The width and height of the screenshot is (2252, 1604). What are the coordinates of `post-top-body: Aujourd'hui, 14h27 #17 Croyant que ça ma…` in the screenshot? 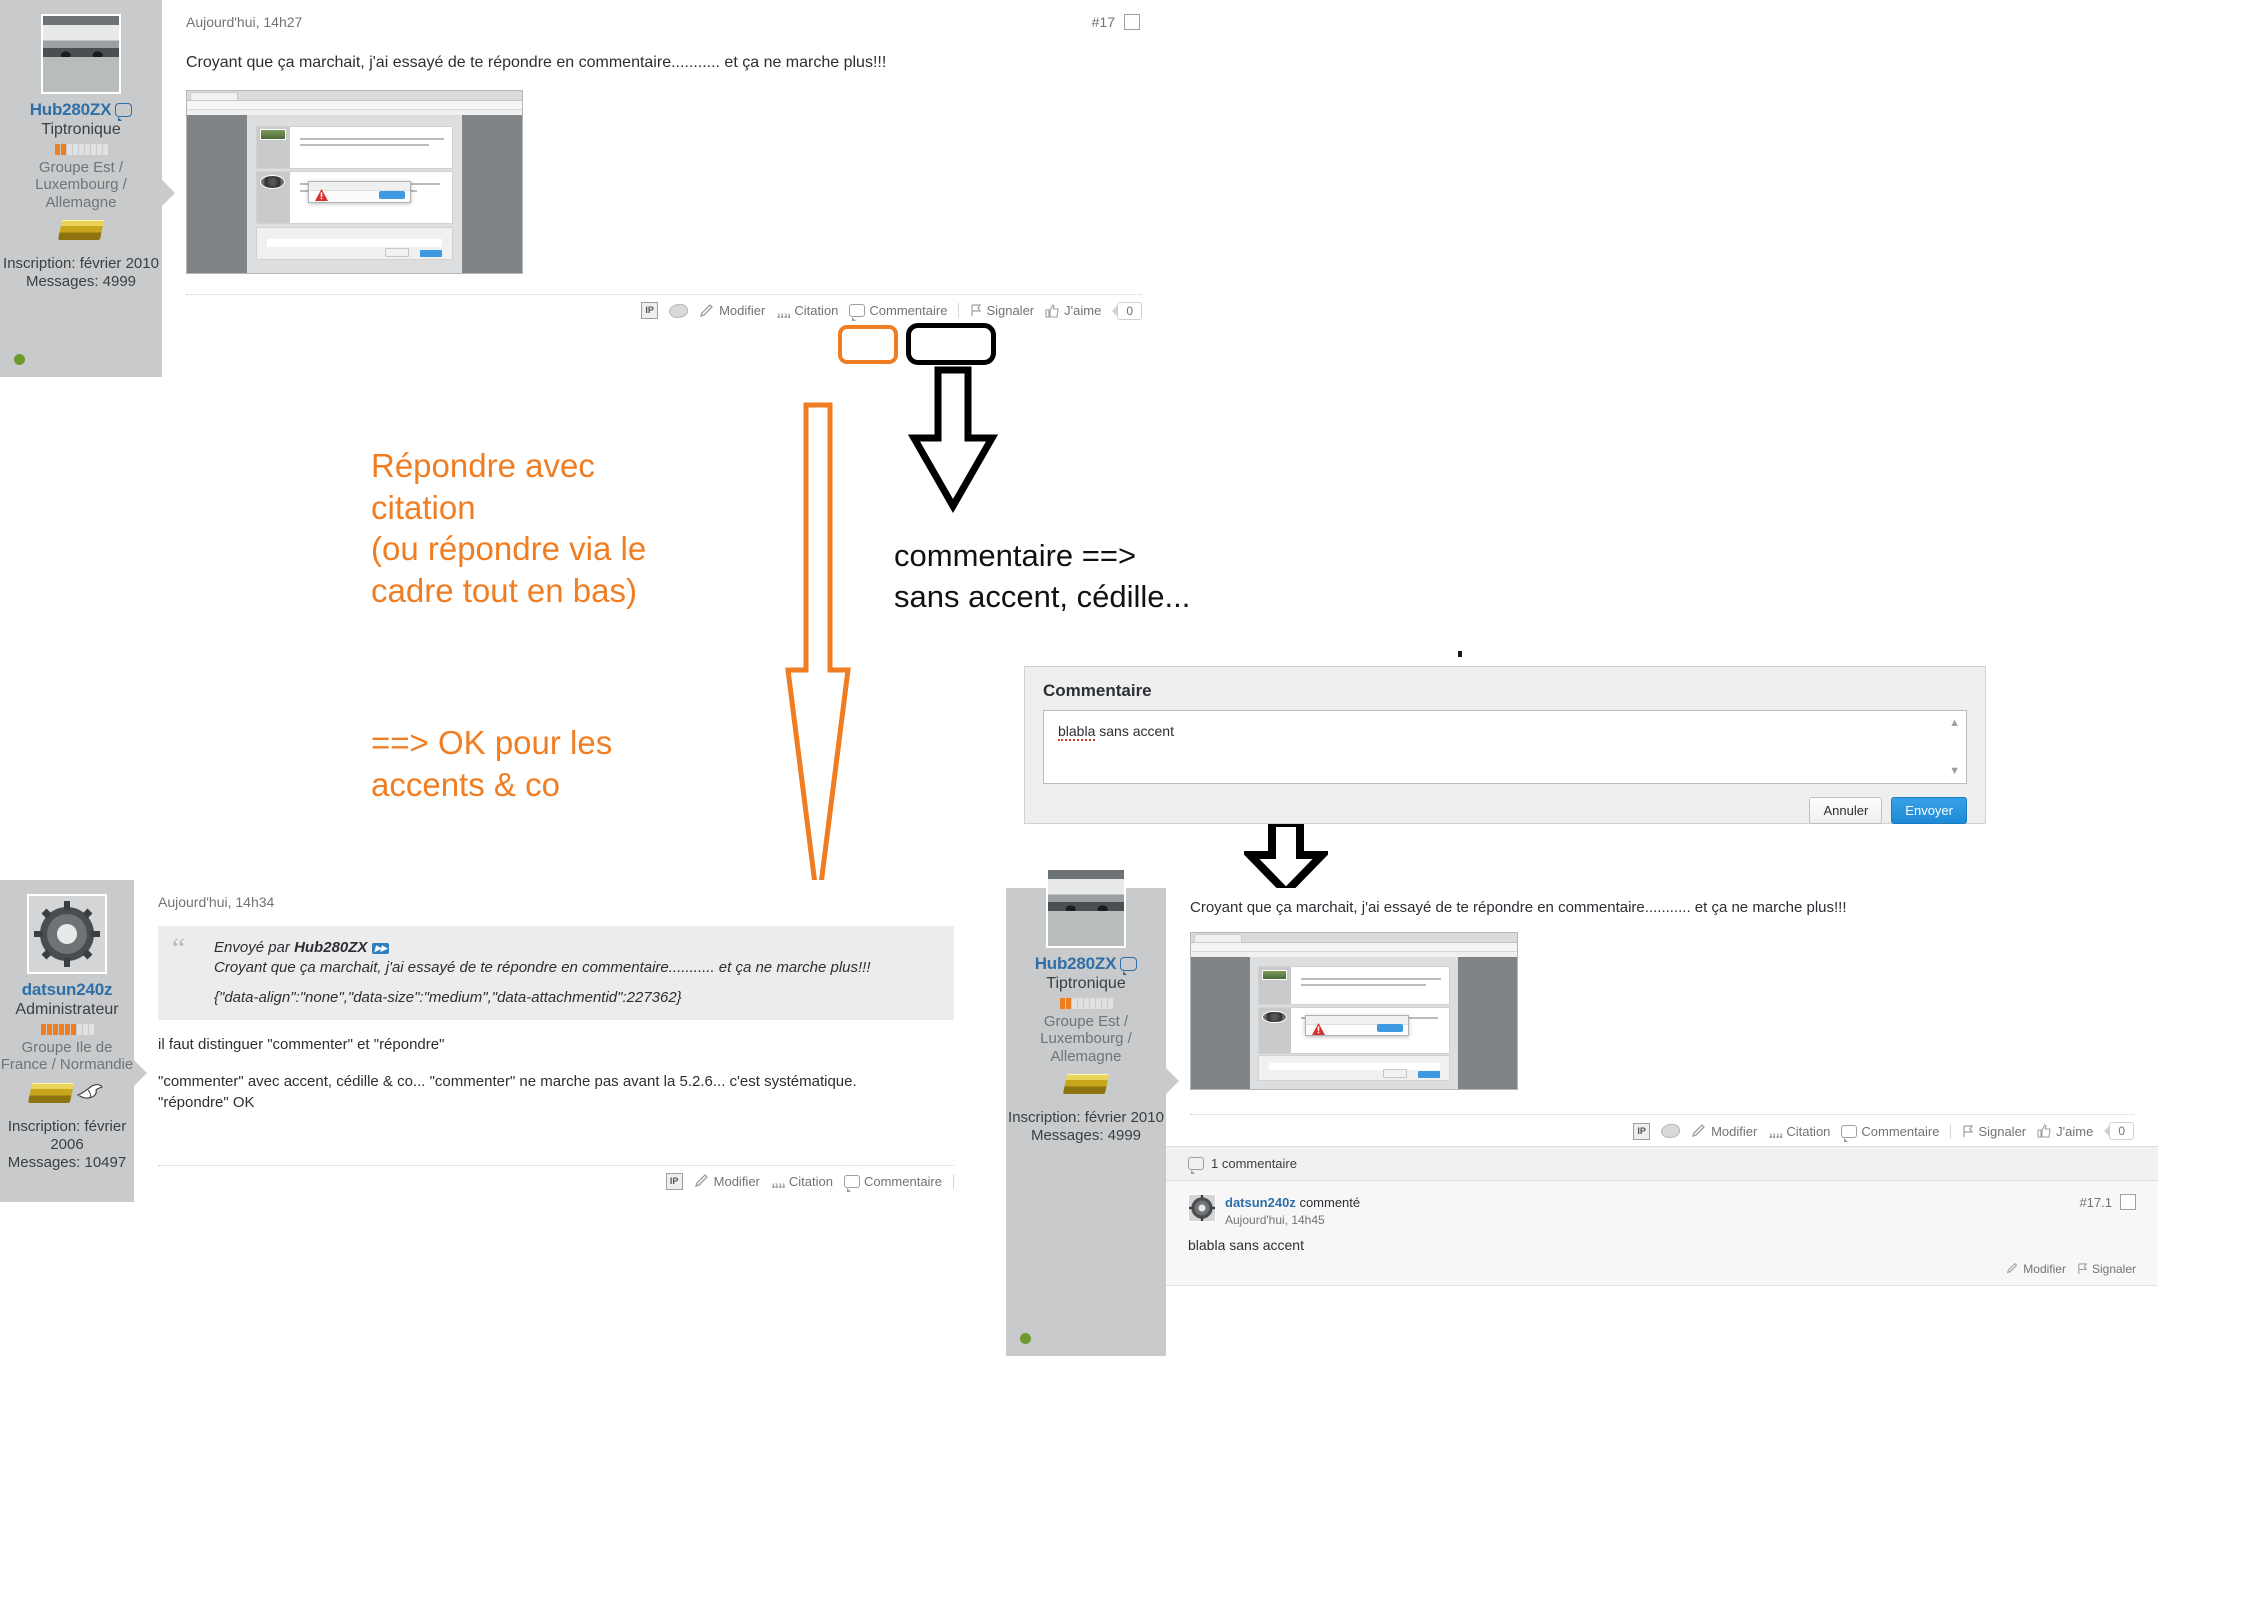 It's located at (664, 188).